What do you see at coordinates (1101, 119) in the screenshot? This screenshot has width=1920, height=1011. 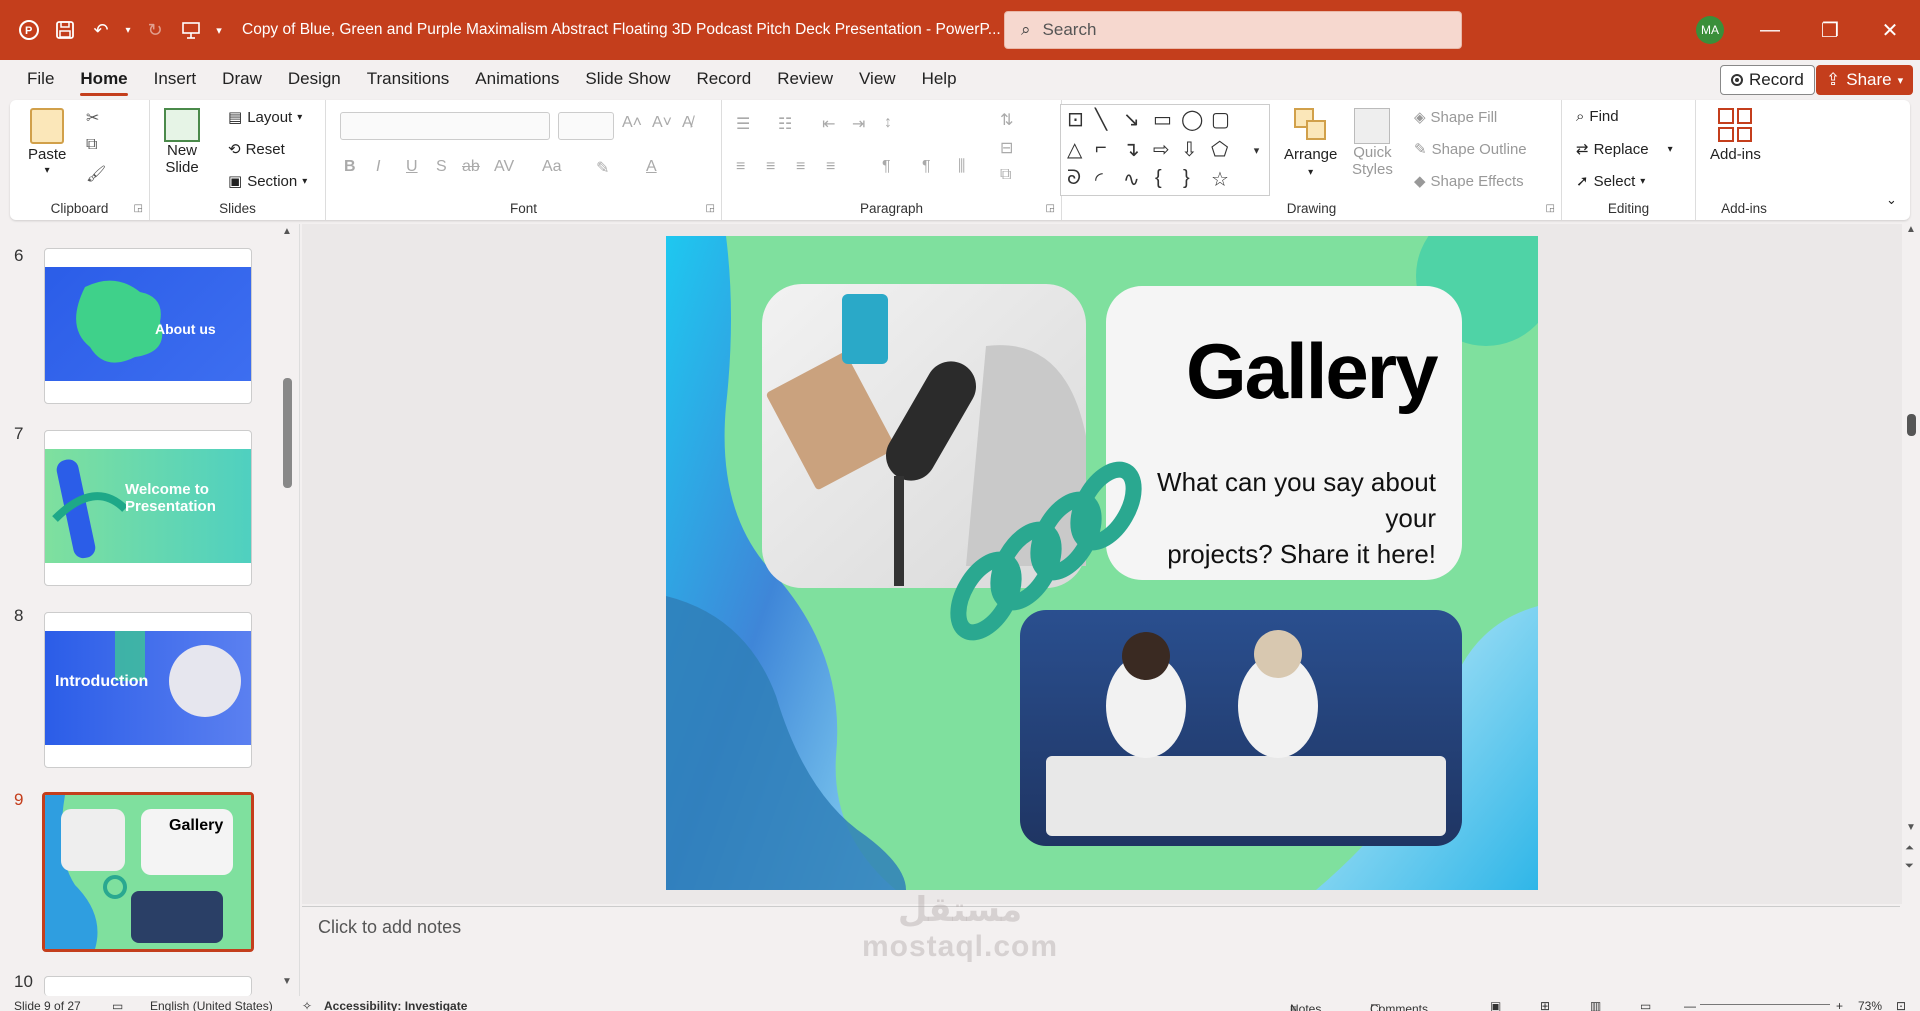 I see `line-shape-icon: ╲` at bounding box center [1101, 119].